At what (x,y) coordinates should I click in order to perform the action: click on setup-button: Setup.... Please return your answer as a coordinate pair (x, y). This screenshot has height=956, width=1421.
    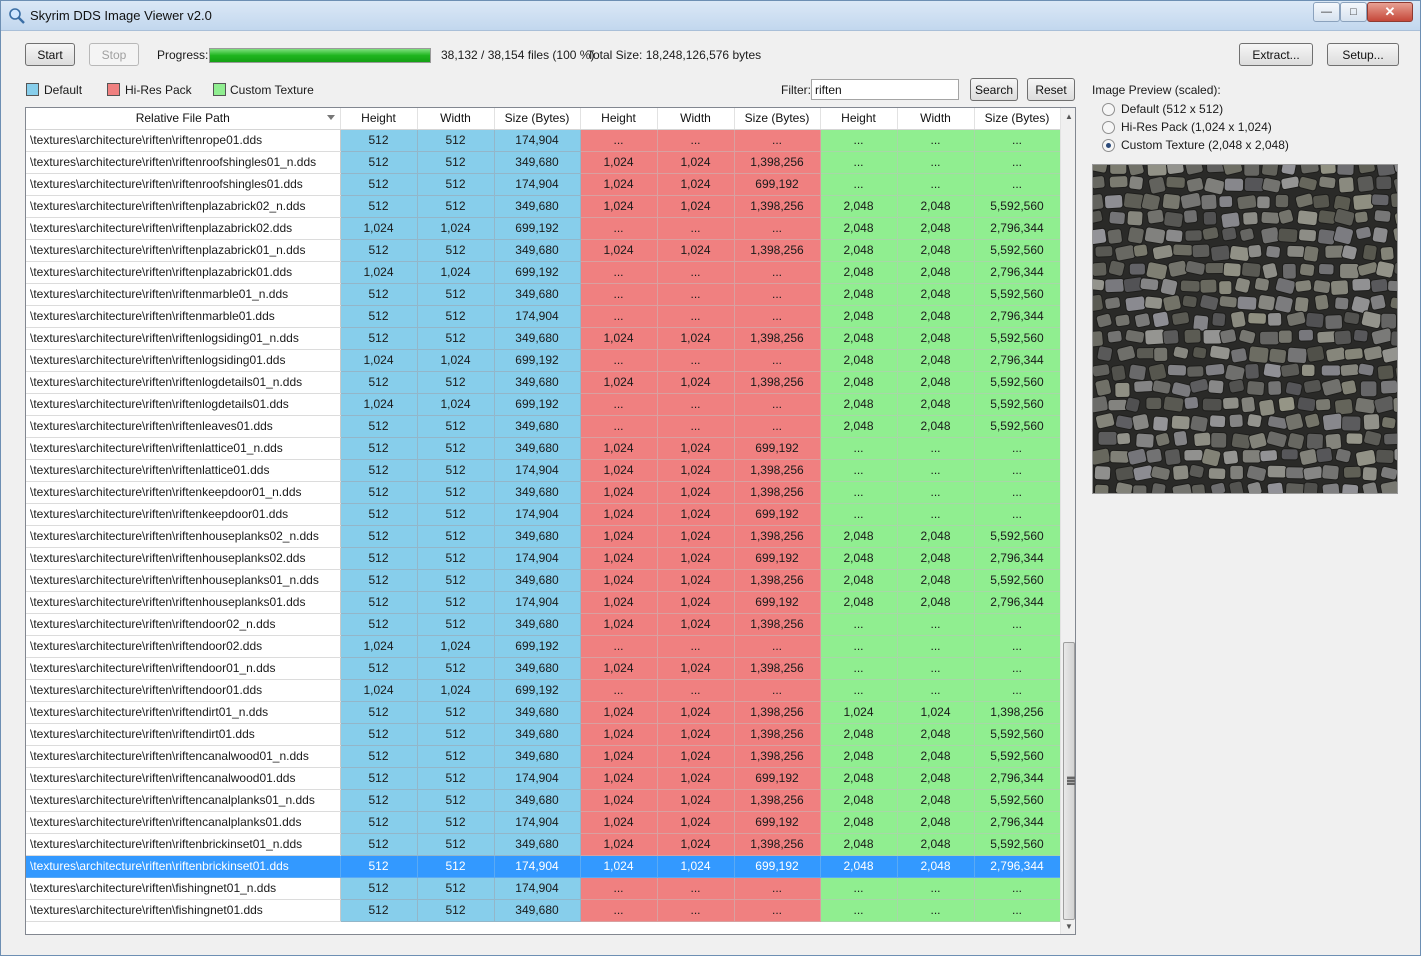
    Looking at the image, I should click on (1363, 54).